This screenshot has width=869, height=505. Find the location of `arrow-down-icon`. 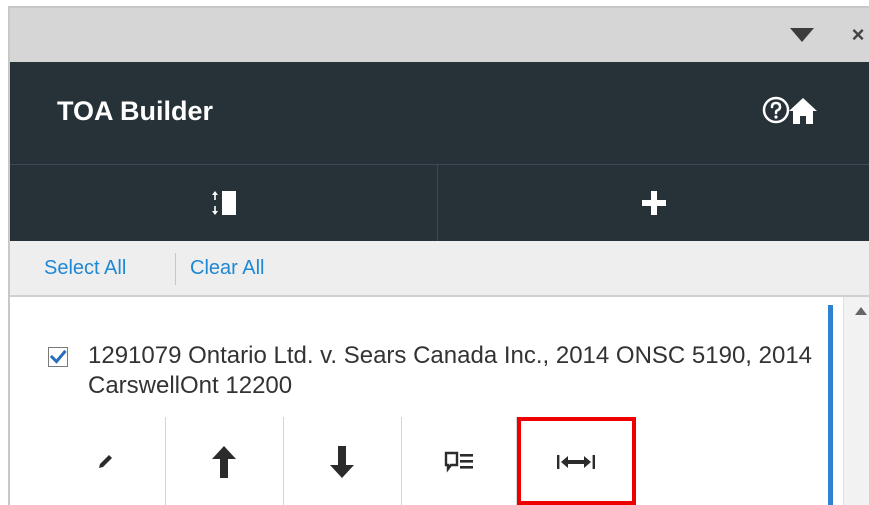

arrow-down-icon is located at coordinates (342, 462).